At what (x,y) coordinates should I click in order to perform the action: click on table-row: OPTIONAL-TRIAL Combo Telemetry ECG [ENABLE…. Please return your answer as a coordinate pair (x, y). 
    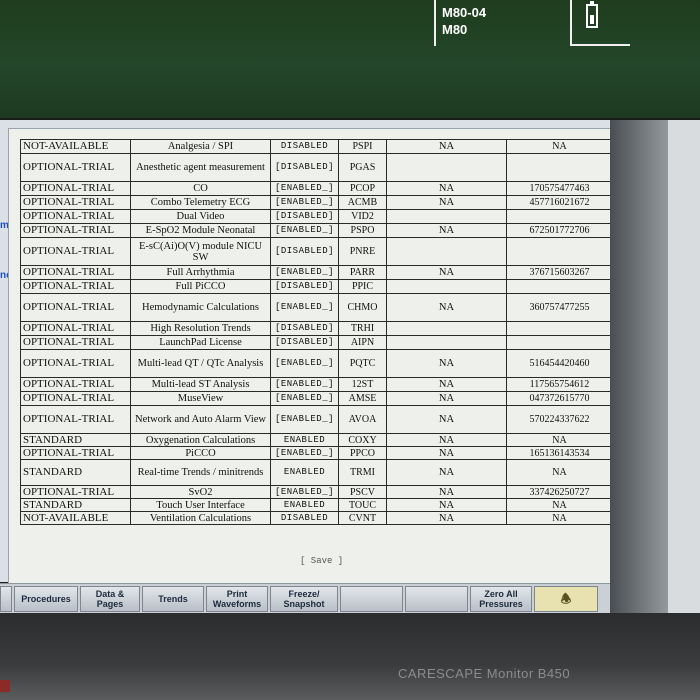
    Looking at the image, I should click on (316, 202).